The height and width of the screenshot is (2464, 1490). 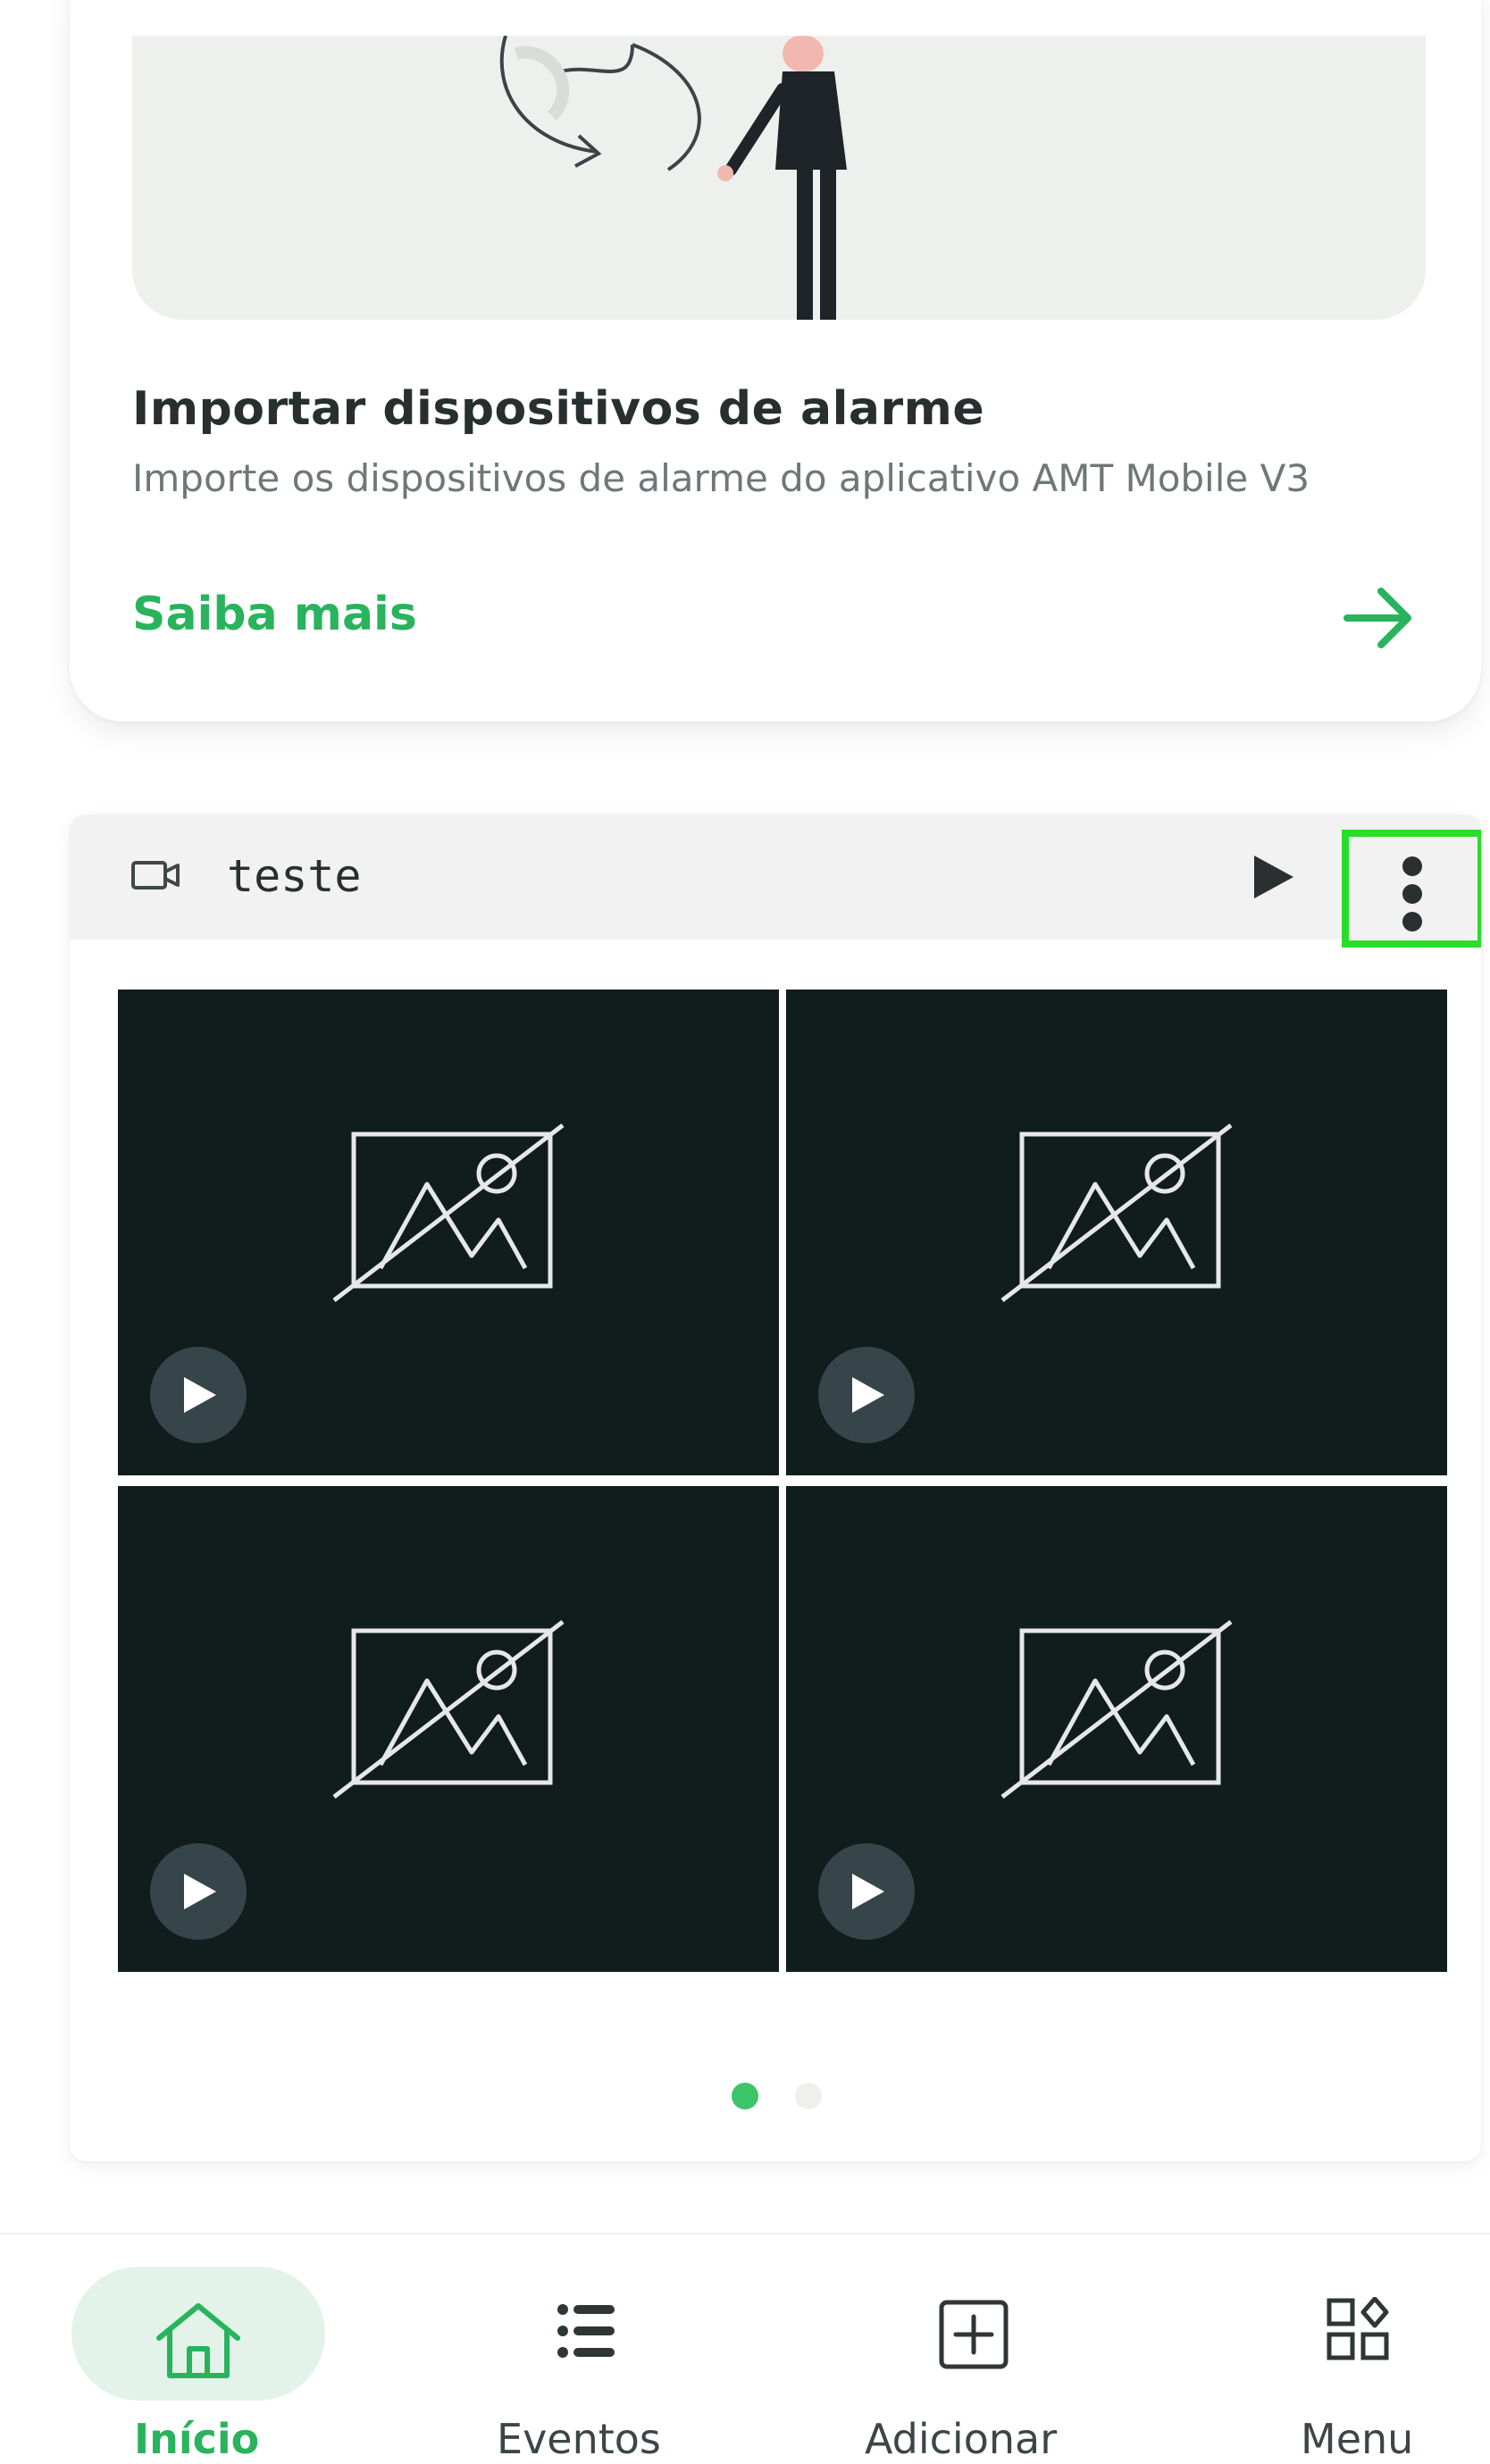 I want to click on camera-group-header: teste, so click(x=775, y=881).